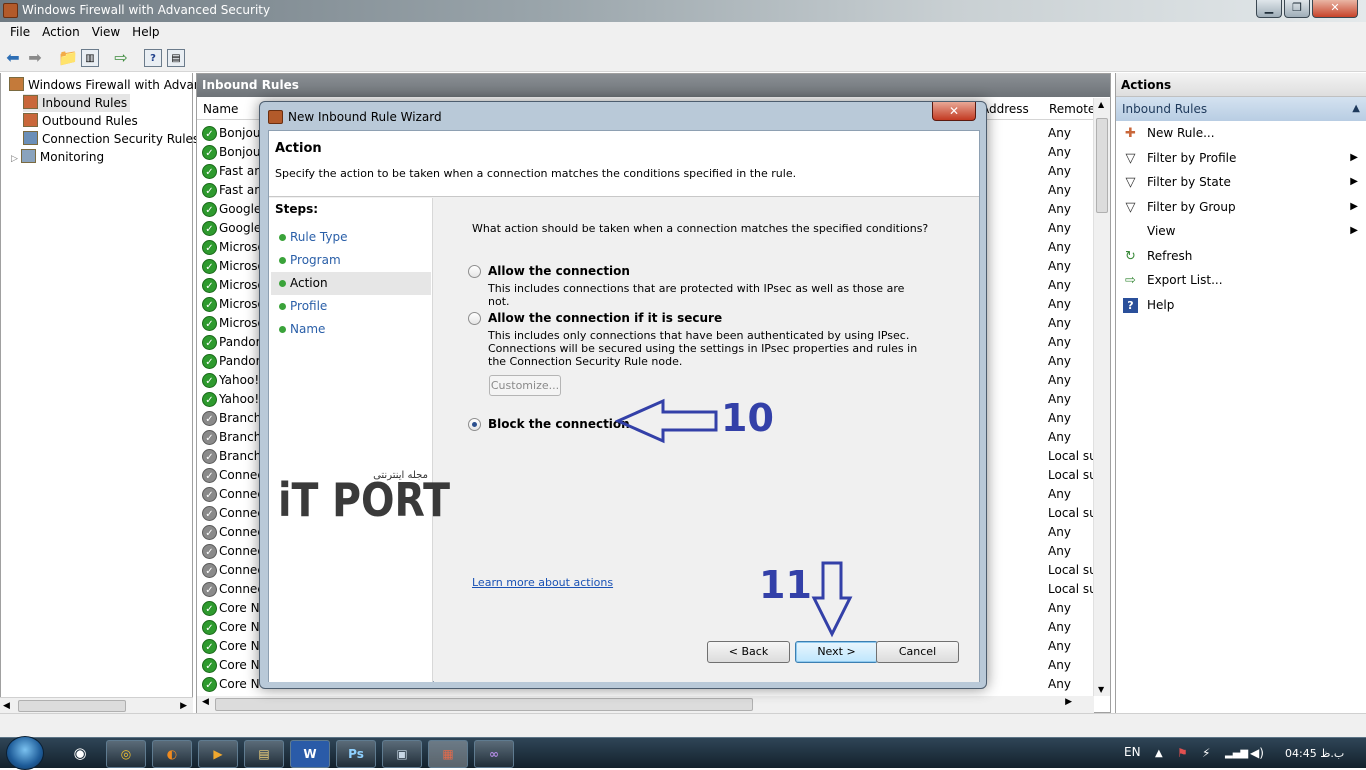  Describe the element at coordinates (351, 306) in the screenshot. I see `step-profile: Profile` at that location.